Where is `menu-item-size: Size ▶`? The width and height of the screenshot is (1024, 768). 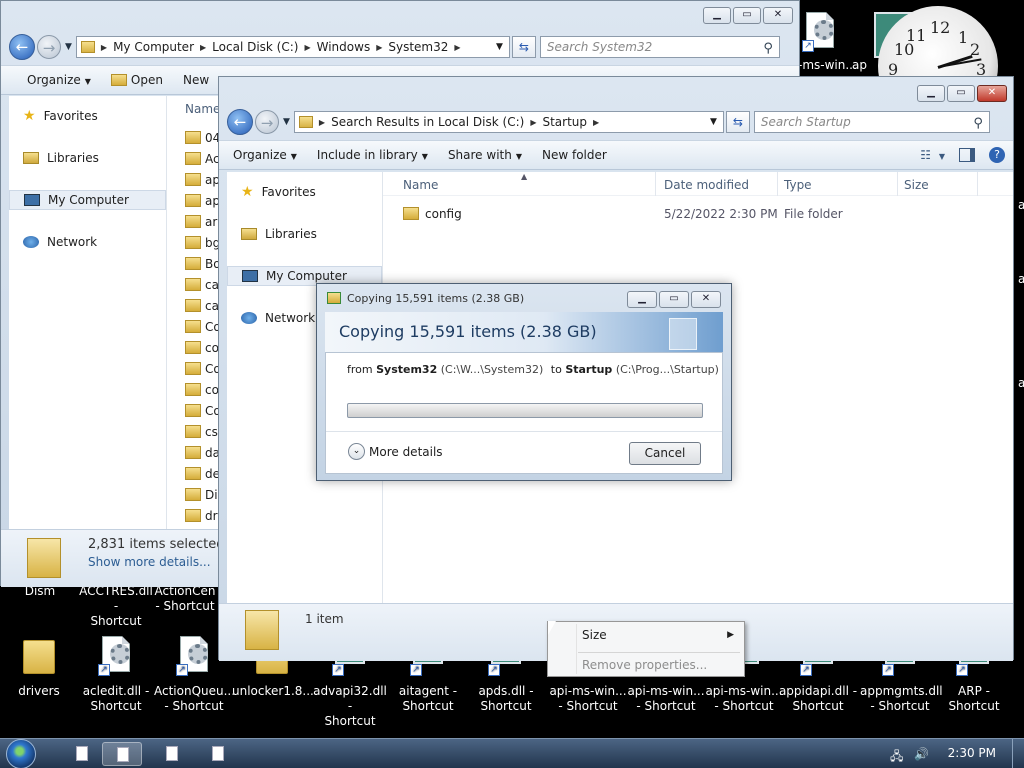
menu-item-size: Size ▶ is located at coordinates (658, 635).